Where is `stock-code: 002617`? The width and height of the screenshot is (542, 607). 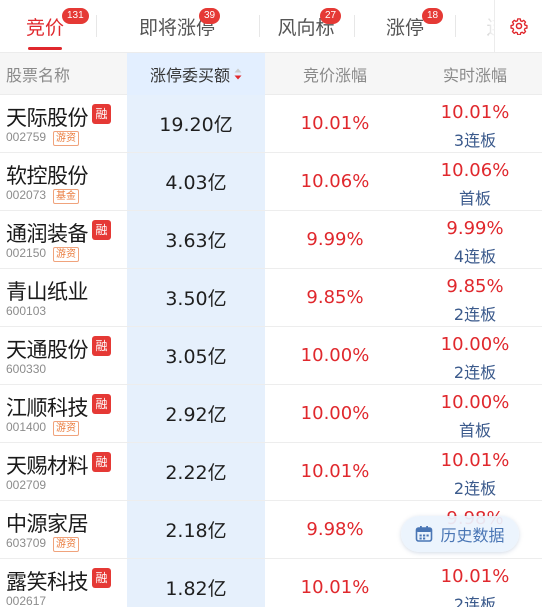 stock-code: 002617 is located at coordinates (26, 600).